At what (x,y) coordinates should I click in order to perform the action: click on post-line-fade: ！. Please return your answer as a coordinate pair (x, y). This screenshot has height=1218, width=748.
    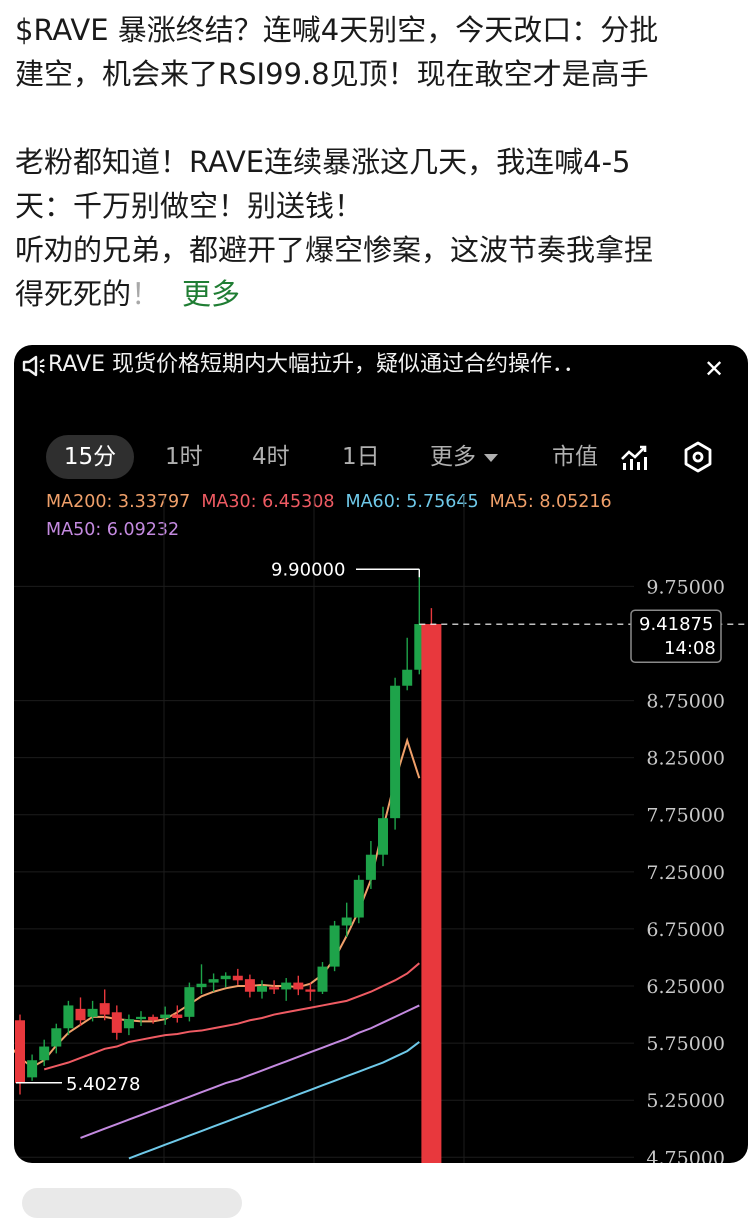
    Looking at the image, I should click on (146, 294).